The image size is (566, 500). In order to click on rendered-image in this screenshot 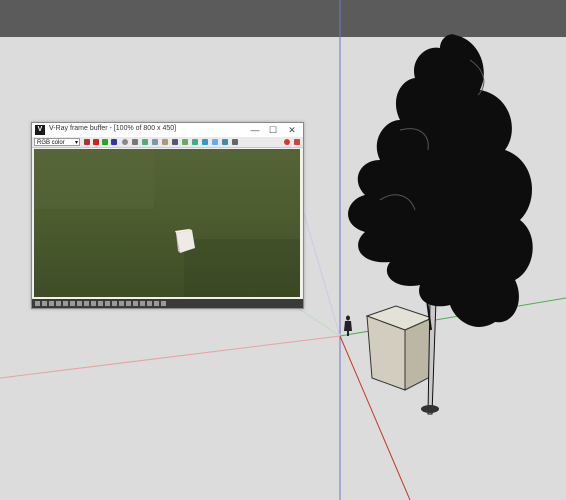, I will do `click(167, 223)`.